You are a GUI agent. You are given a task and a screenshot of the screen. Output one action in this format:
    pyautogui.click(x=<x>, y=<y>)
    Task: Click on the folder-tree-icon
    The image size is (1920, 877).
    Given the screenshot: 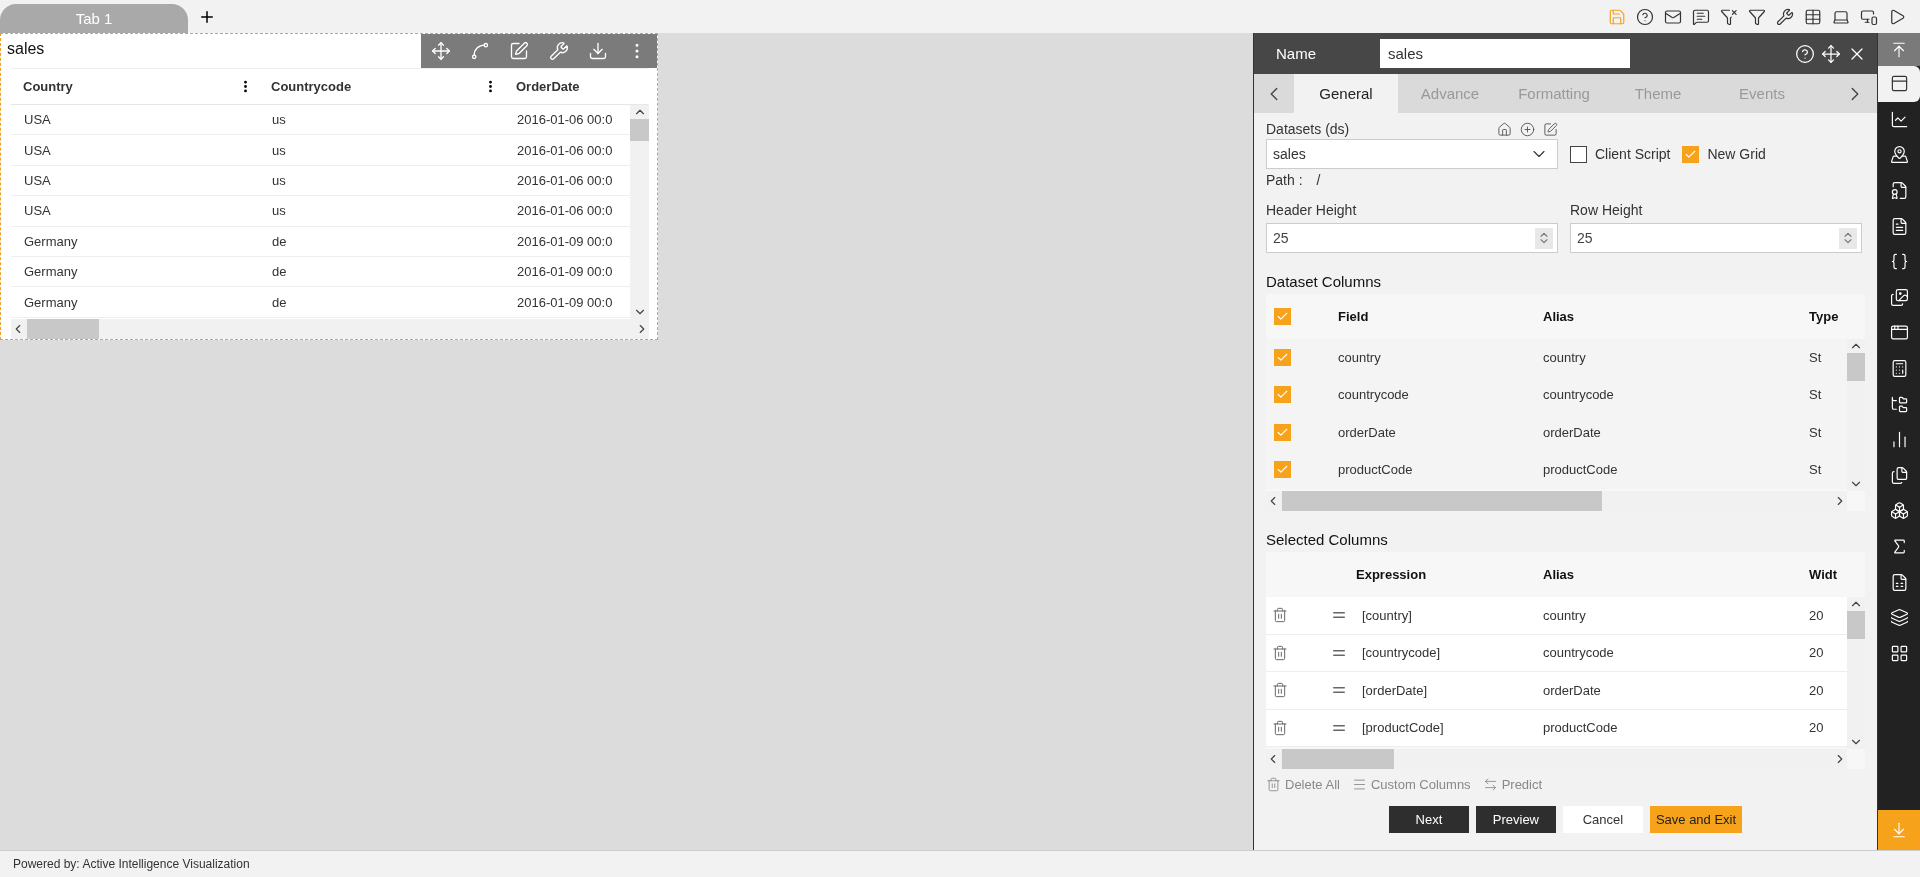 What is the action you would take?
    pyautogui.click(x=1899, y=404)
    